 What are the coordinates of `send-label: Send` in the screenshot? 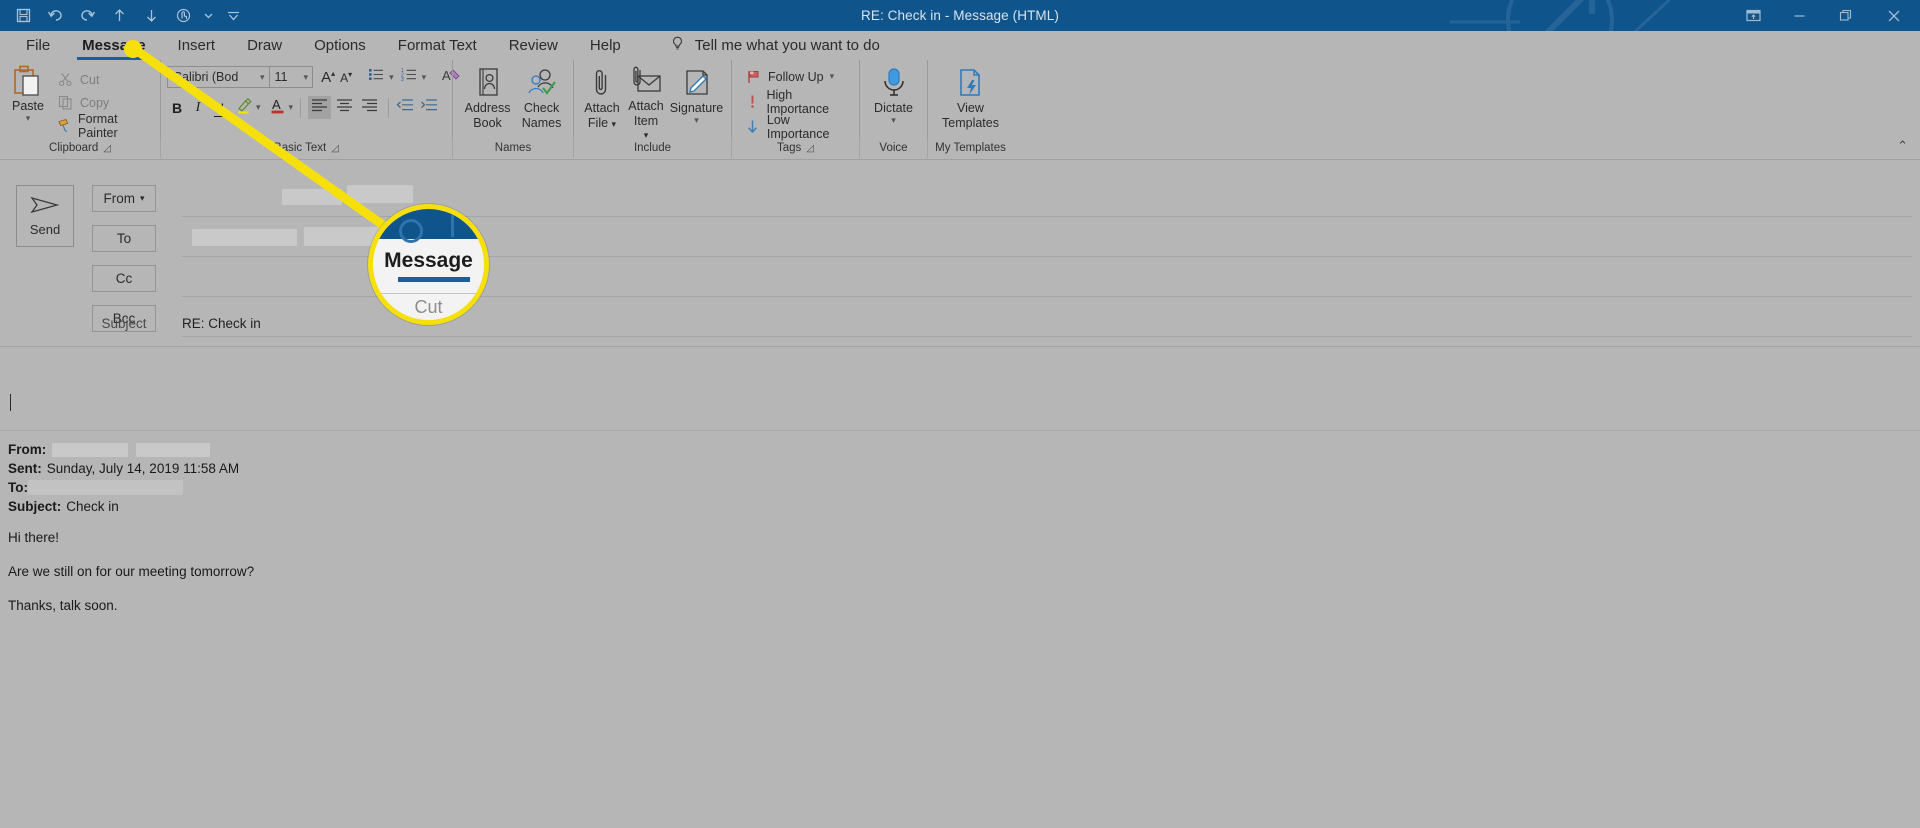 It's located at (45, 229).